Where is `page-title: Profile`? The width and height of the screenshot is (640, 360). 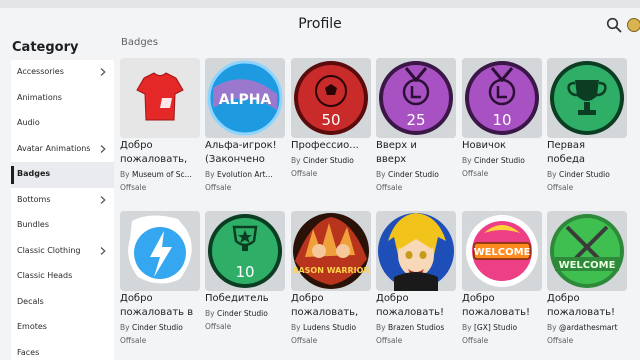
page-title: Profile is located at coordinates (320, 24).